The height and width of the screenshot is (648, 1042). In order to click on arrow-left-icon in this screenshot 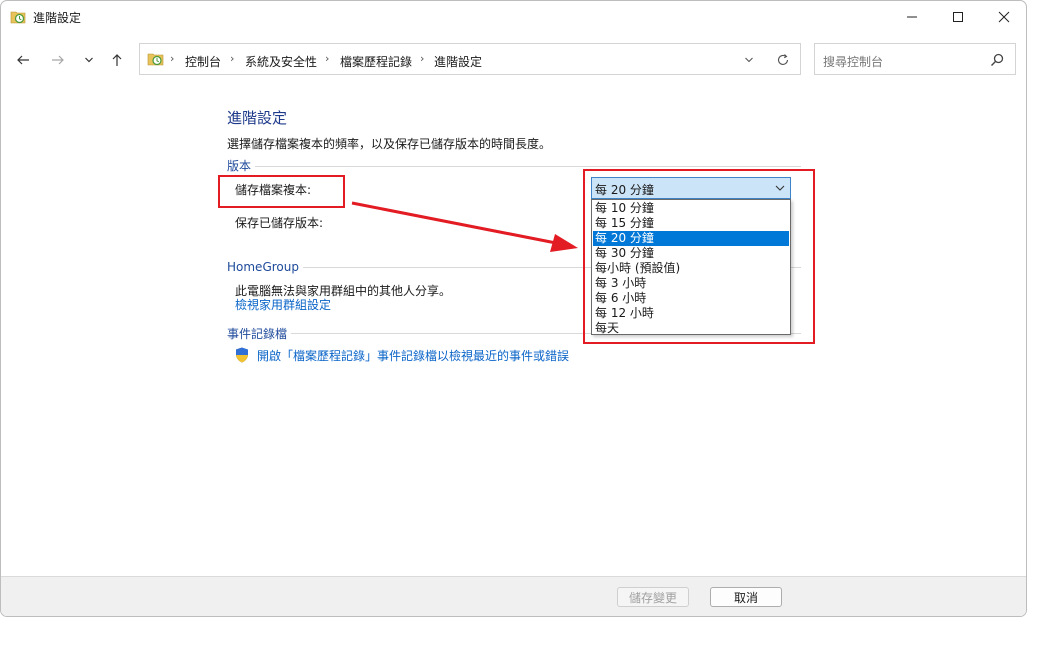, I will do `click(23, 60)`.